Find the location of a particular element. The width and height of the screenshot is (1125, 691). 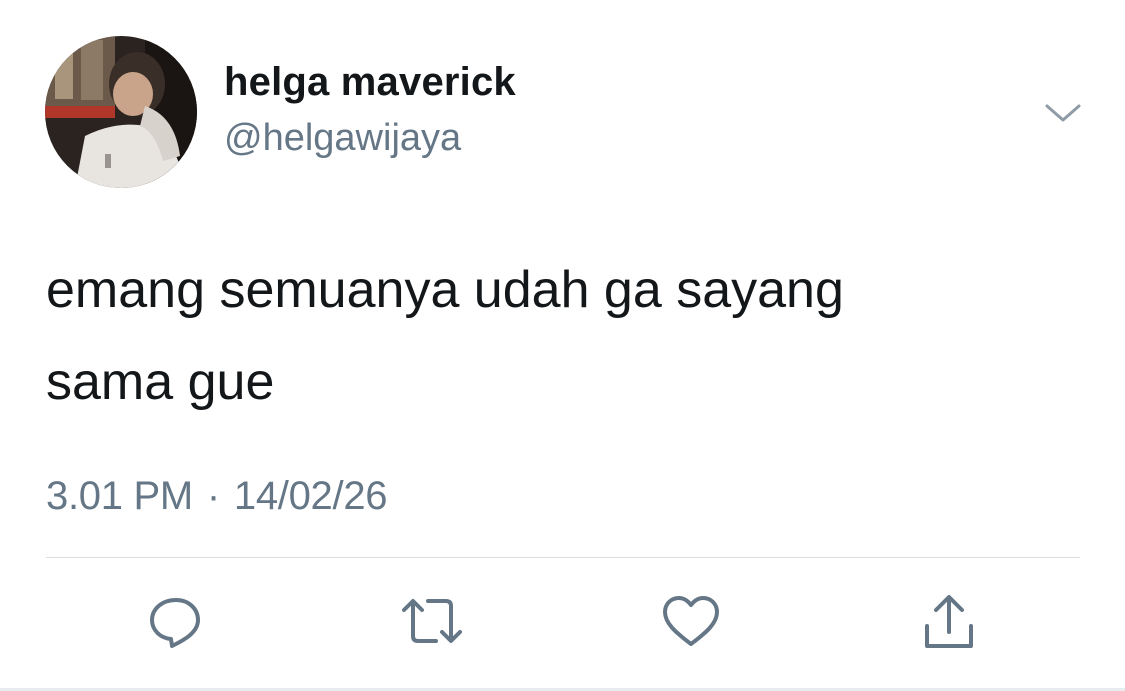

retweet-icon is located at coordinates (432, 622).